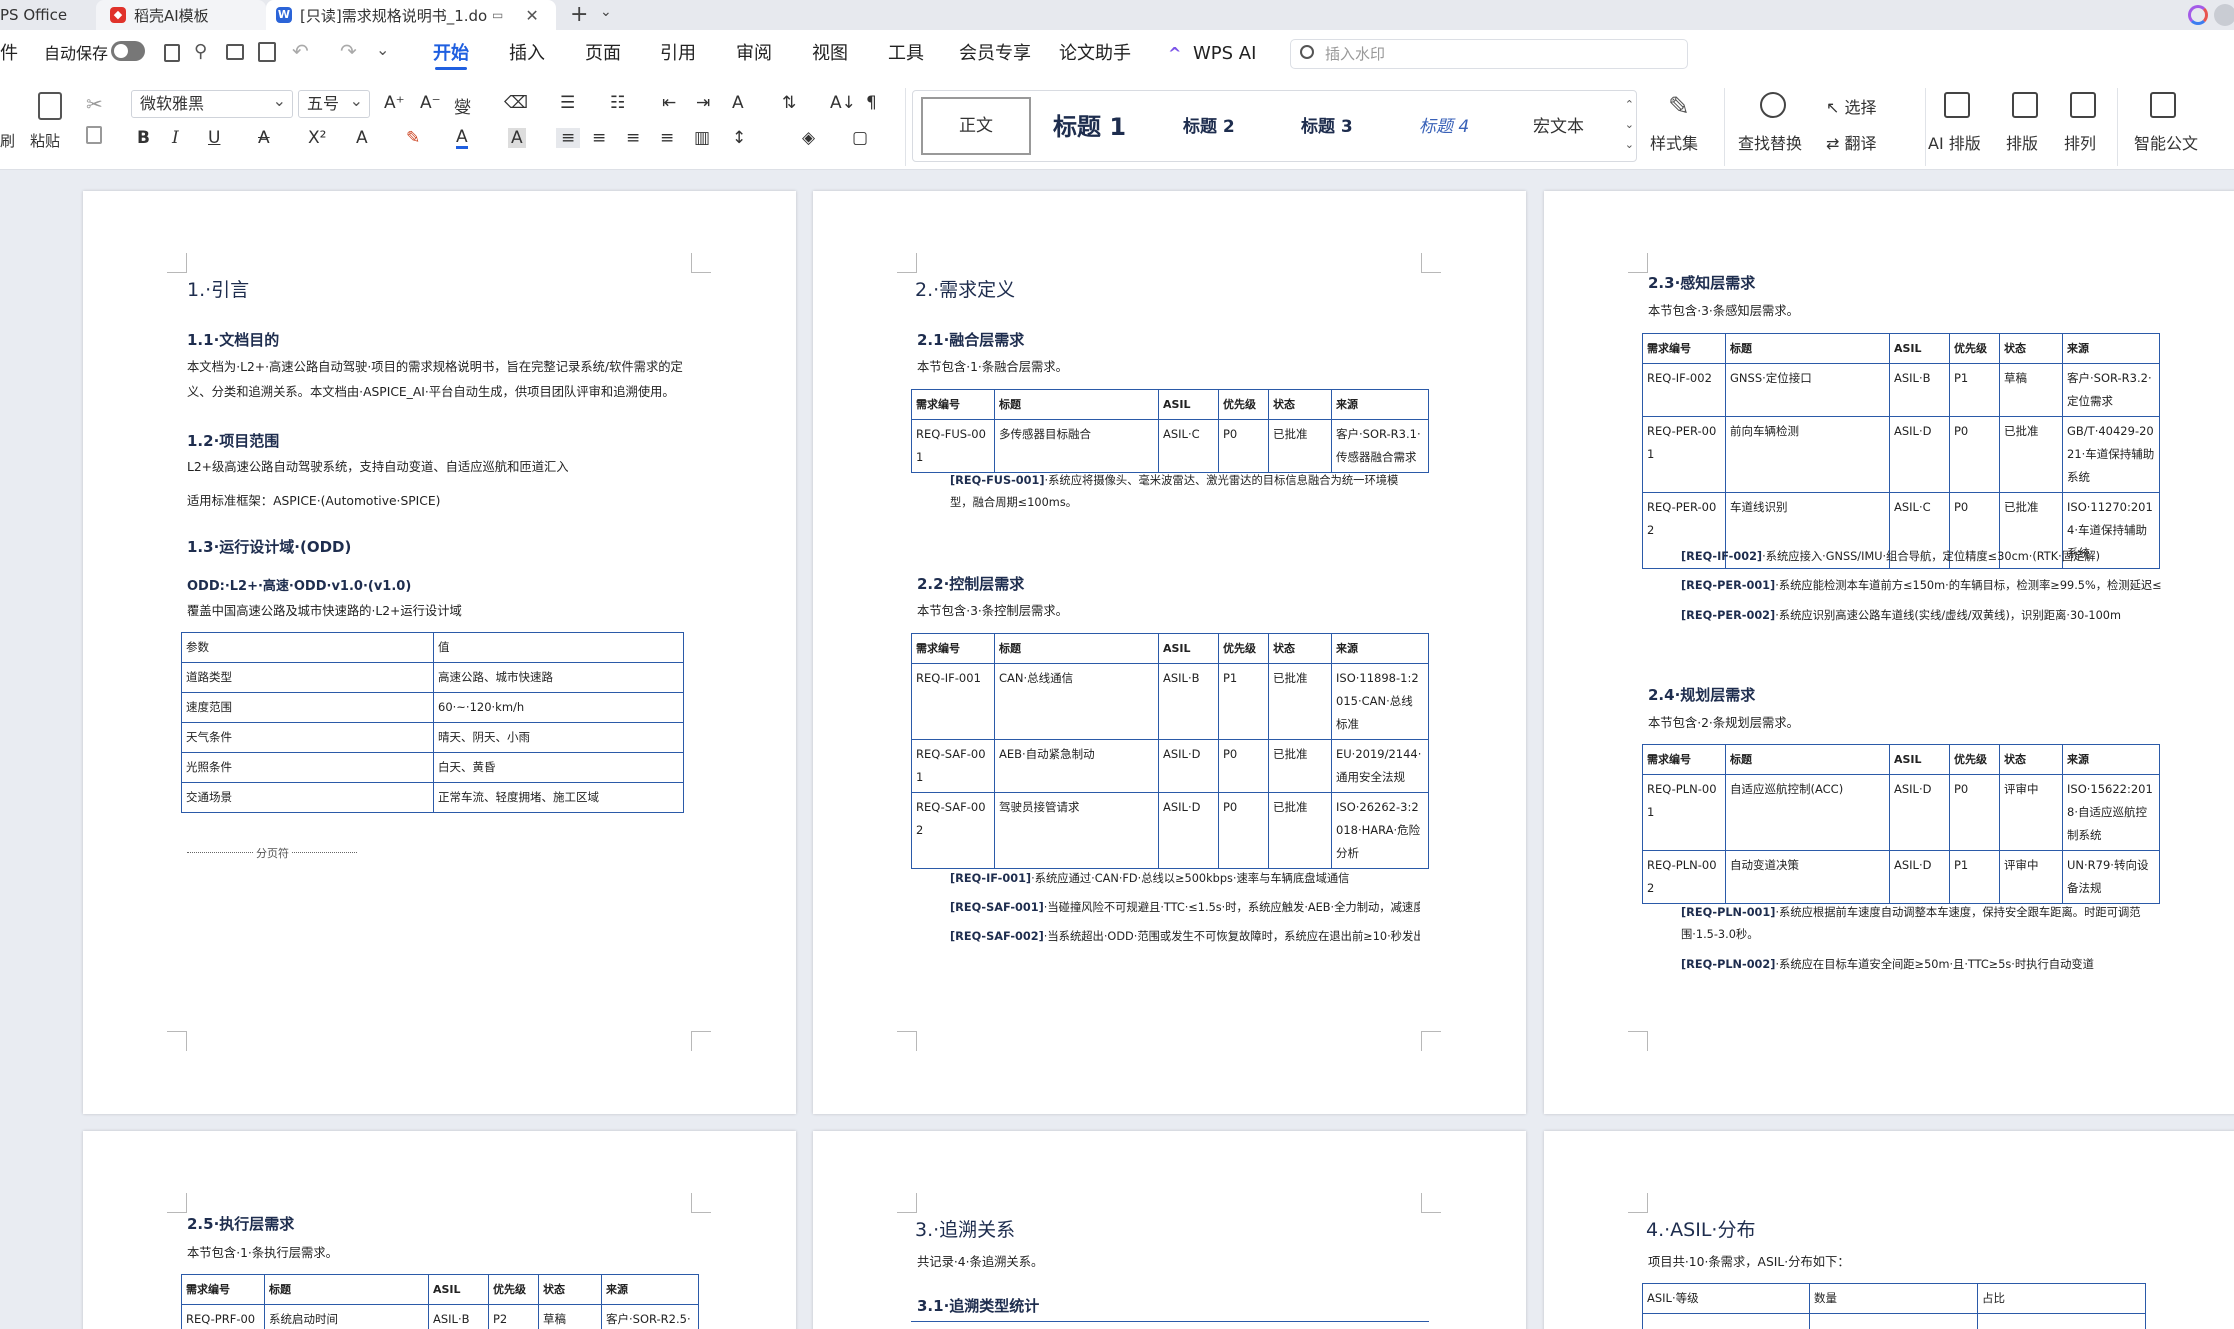 This screenshot has height=1329, width=2234. What do you see at coordinates (702, 138) in the screenshot?
I see `distributed-icon: ▥` at bounding box center [702, 138].